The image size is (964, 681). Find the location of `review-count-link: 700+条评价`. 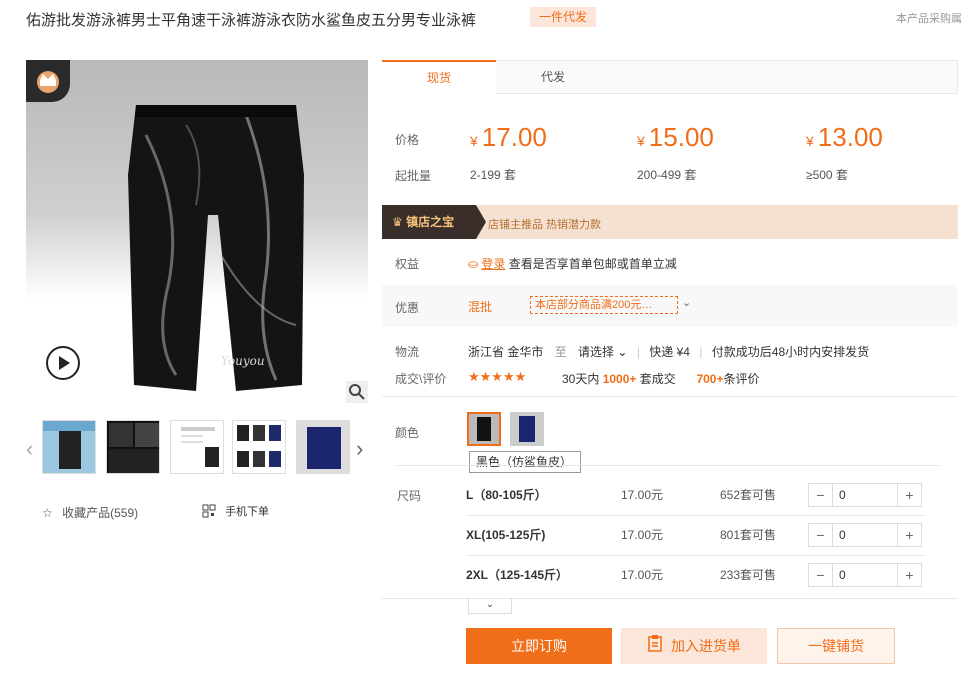

review-count-link: 700+条评价 is located at coordinates (727, 379).